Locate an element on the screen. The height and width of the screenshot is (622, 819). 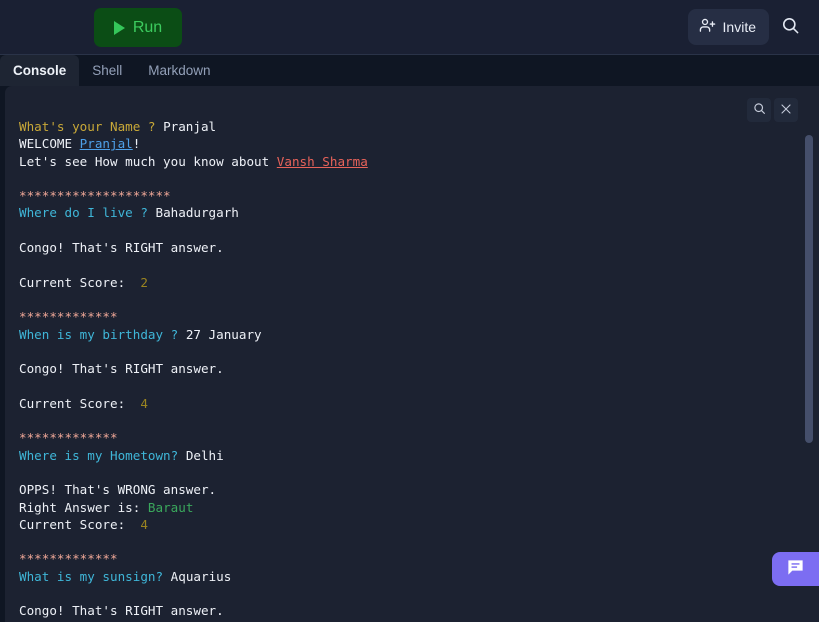
top-toolbar: Run Invite is located at coordinates (409, 27).